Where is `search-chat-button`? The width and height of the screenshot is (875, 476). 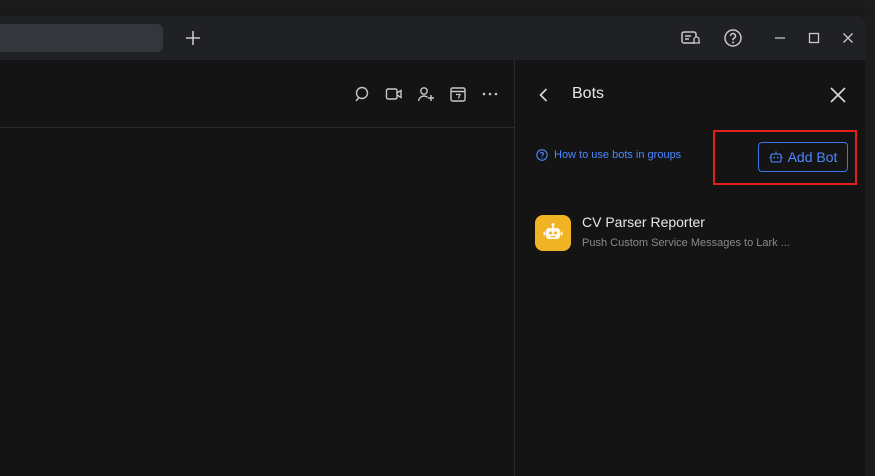
search-chat-button is located at coordinates (362, 94).